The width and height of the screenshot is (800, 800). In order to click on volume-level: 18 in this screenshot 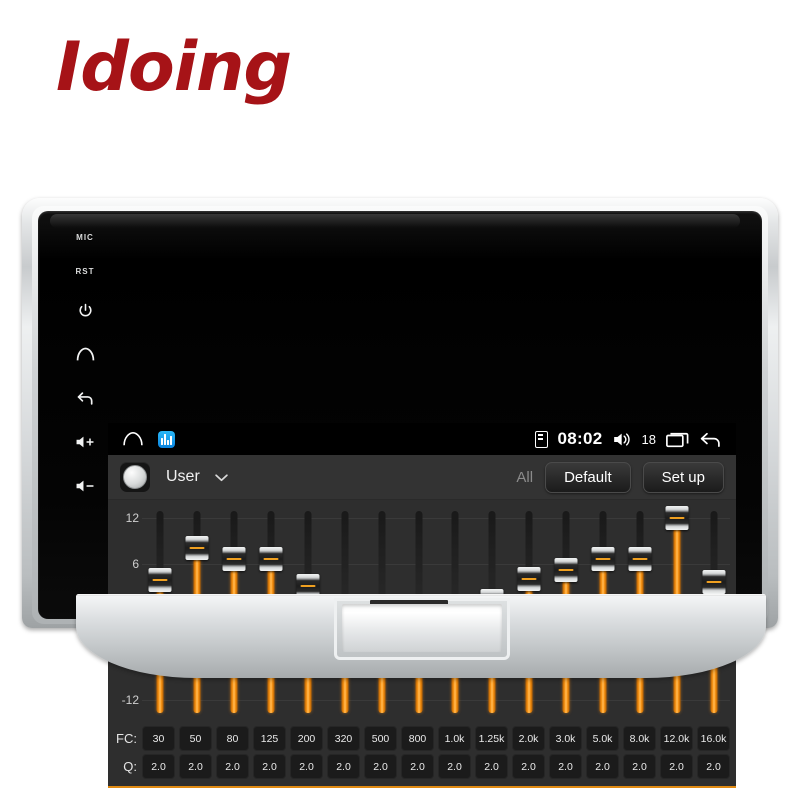, I will do `click(648, 439)`.